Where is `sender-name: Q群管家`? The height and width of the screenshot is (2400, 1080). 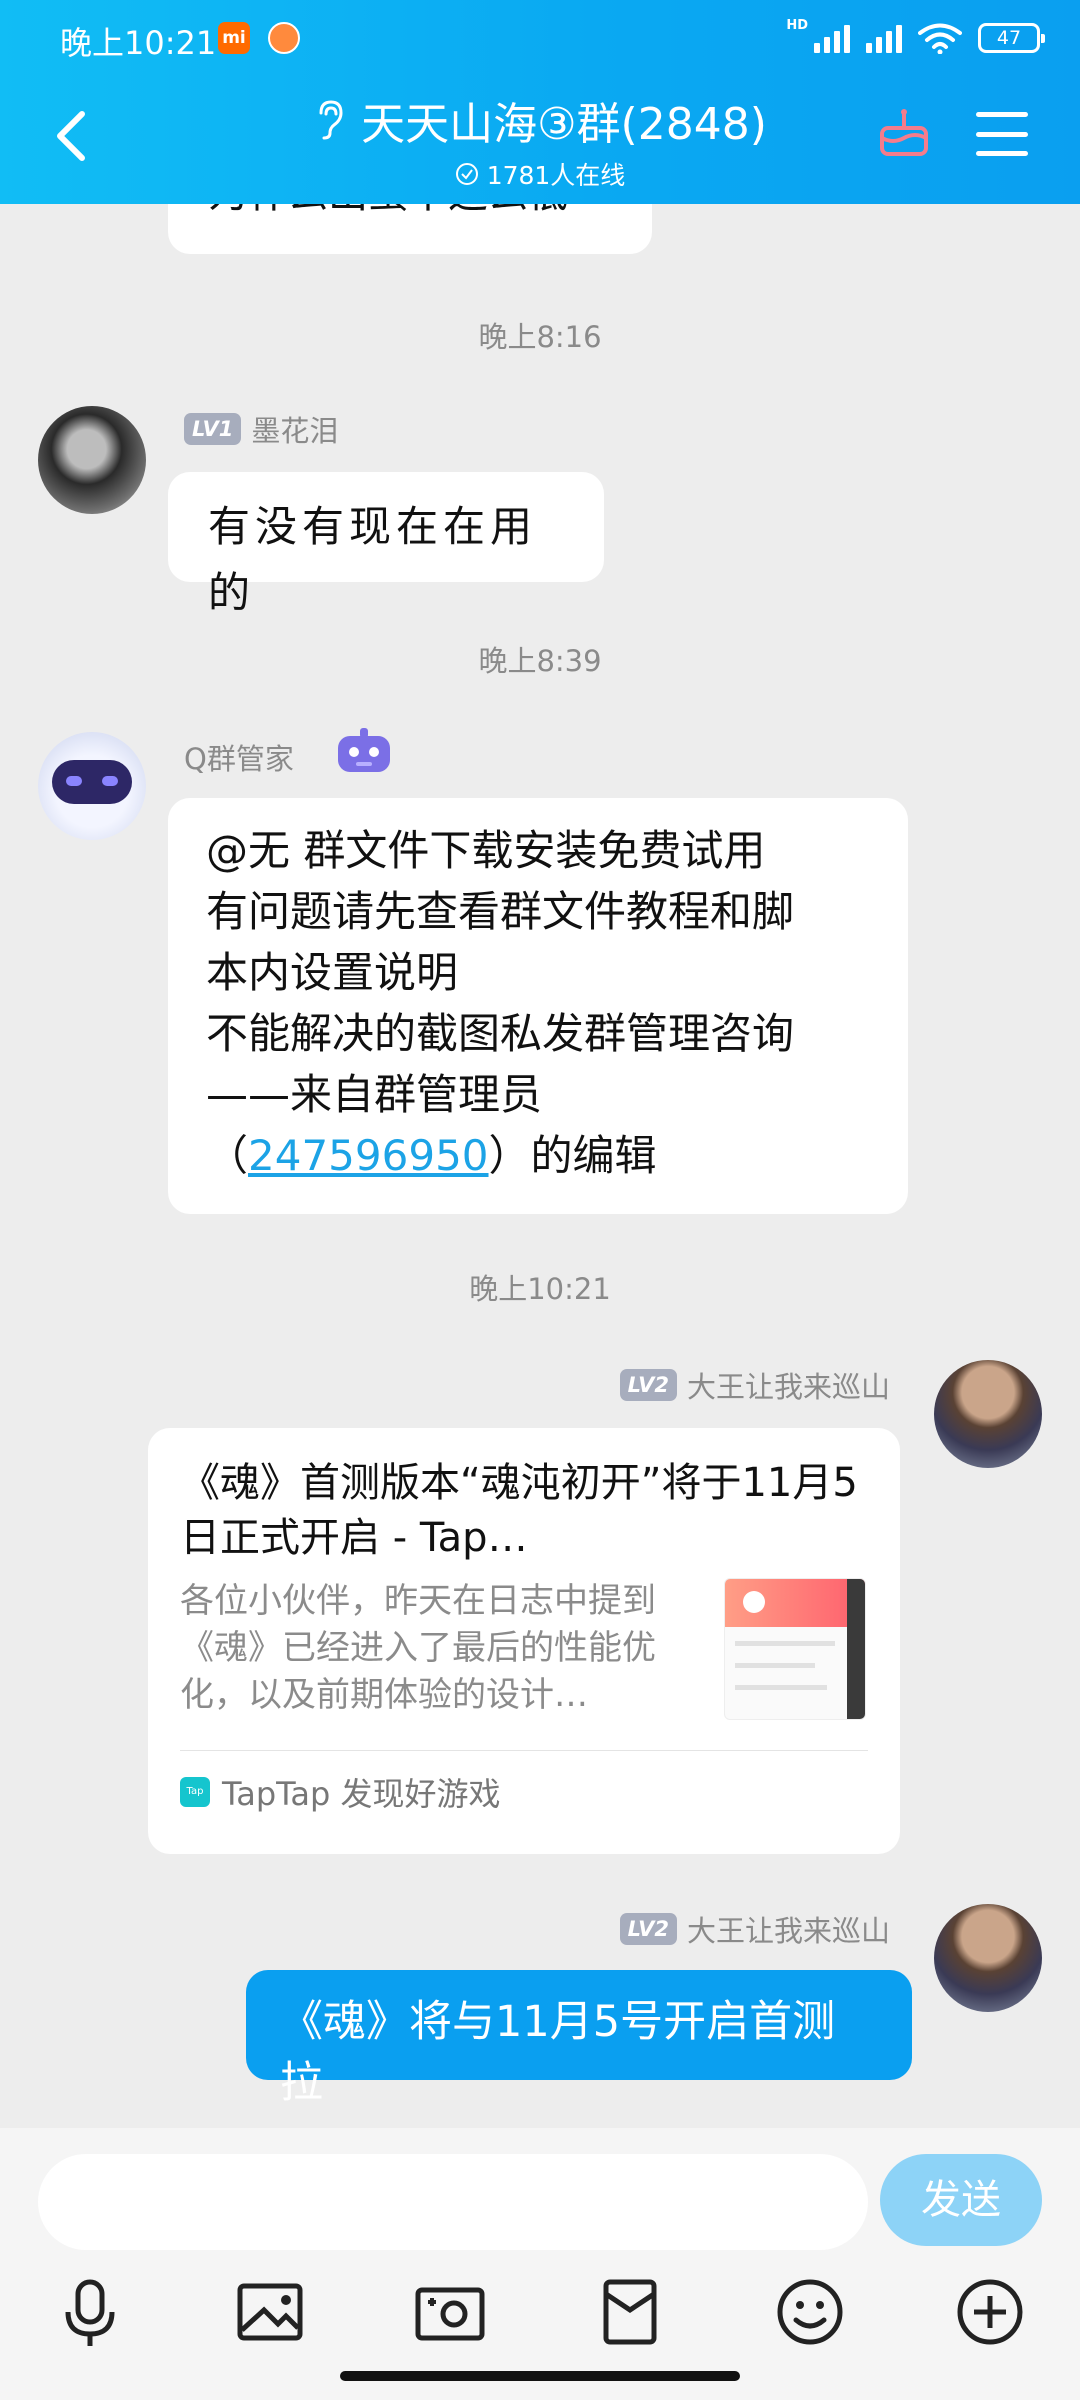 sender-name: Q群管家 is located at coordinates (239, 759).